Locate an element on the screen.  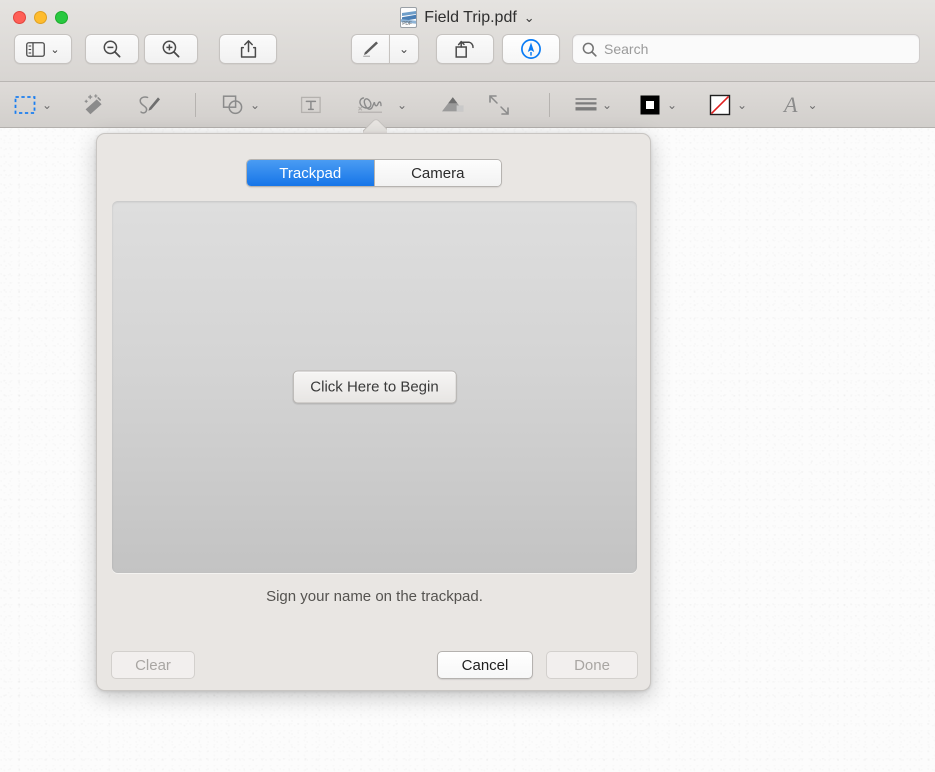
search-field: Search is located at coordinates (746, 49).